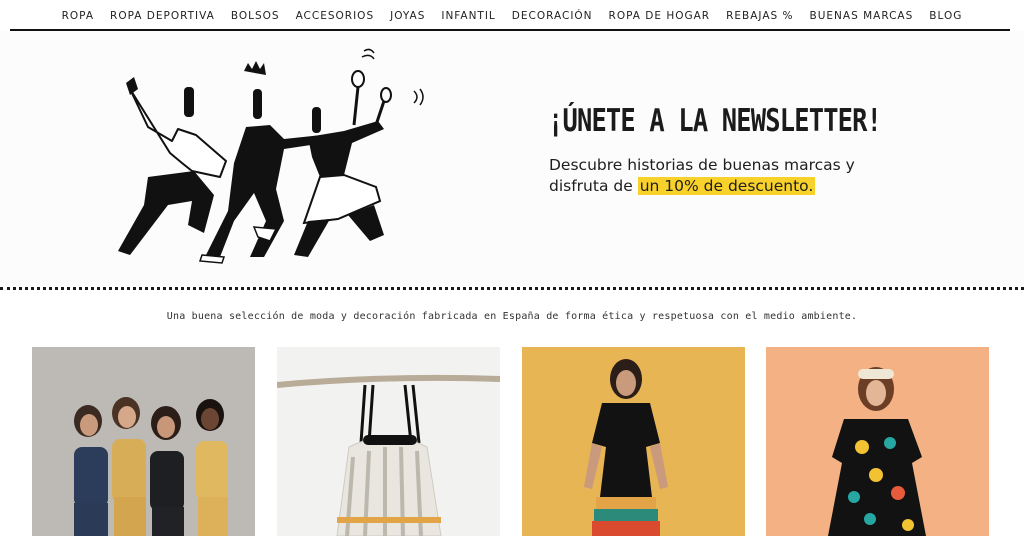 This screenshot has height=536, width=1024. I want to click on nav-item-ropa-deportiva: ROPA DEPORTIVA, so click(162, 16).